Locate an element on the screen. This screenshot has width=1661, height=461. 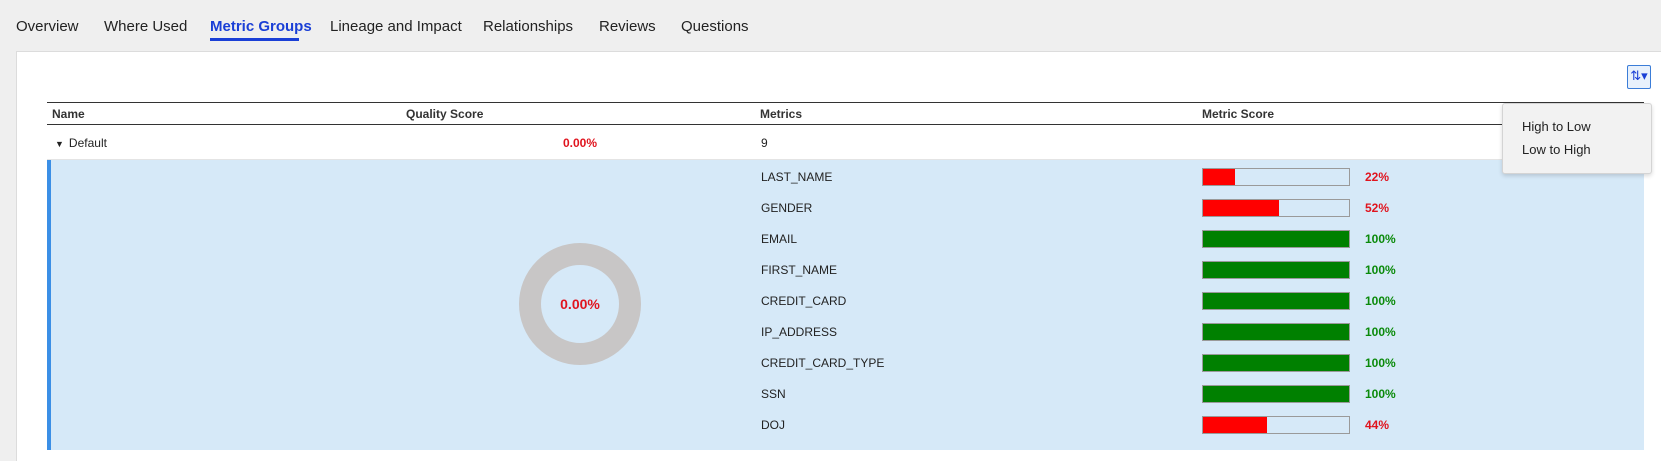
column-header-metric-score: Metric Score is located at coordinates (1238, 114).